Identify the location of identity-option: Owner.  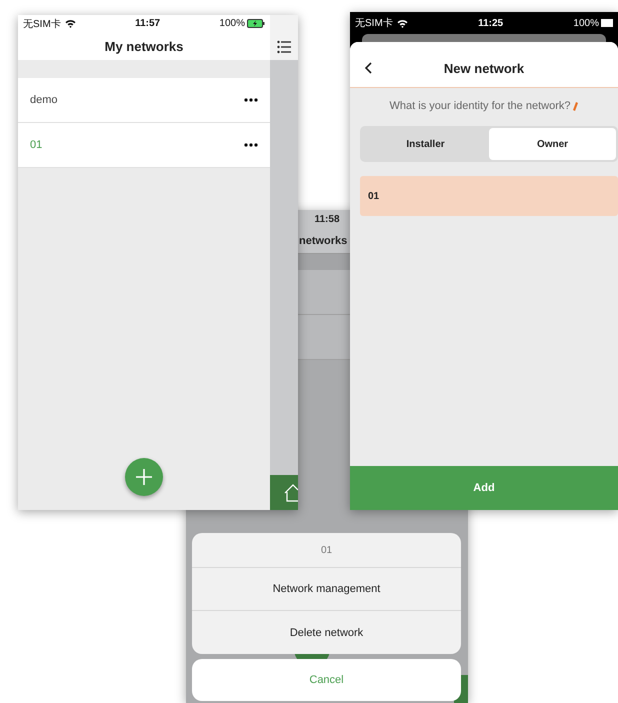
(552, 144).